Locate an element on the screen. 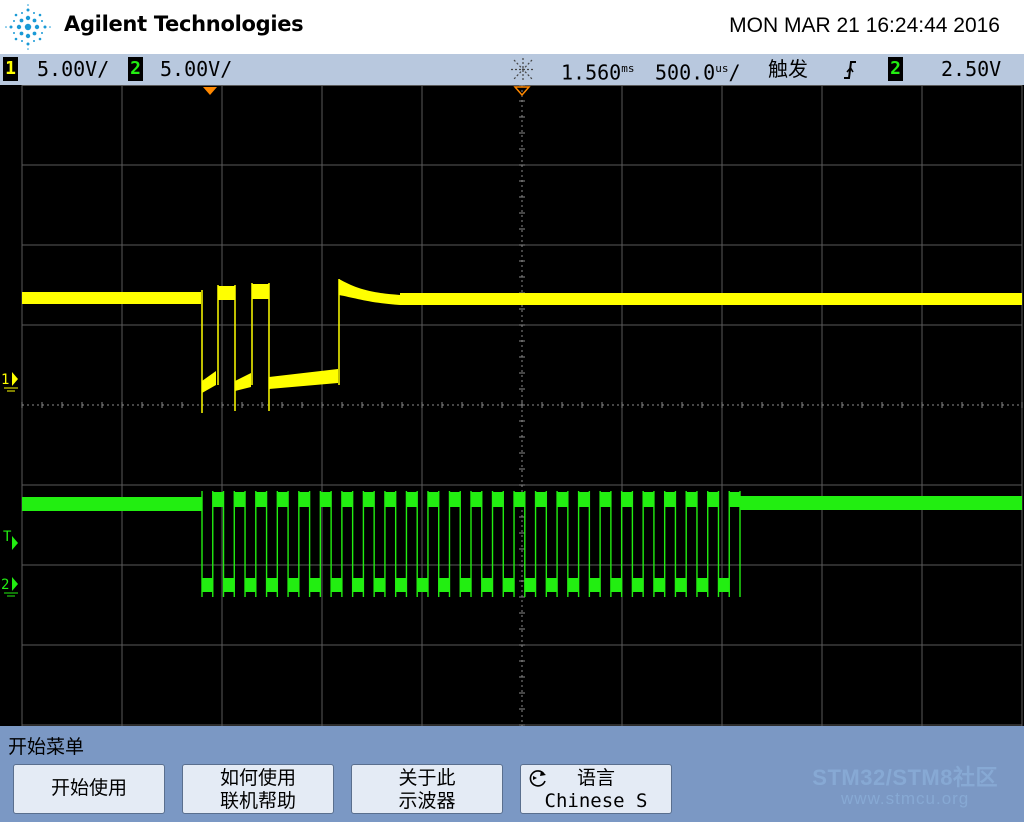  ch1-scale: 5.00V/ is located at coordinates (73, 69).